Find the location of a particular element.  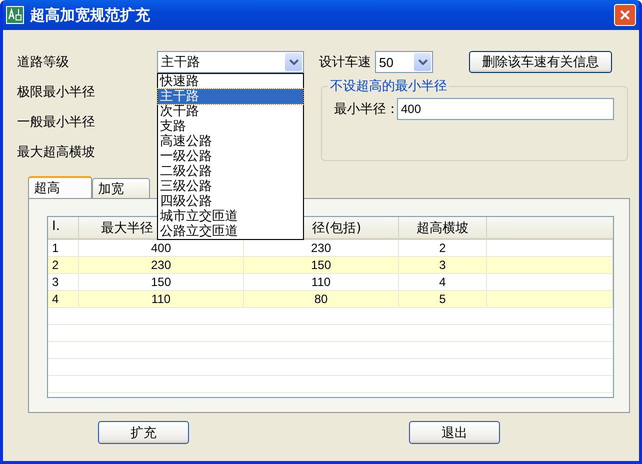

field-label: 最小半径： is located at coordinates (365, 109).